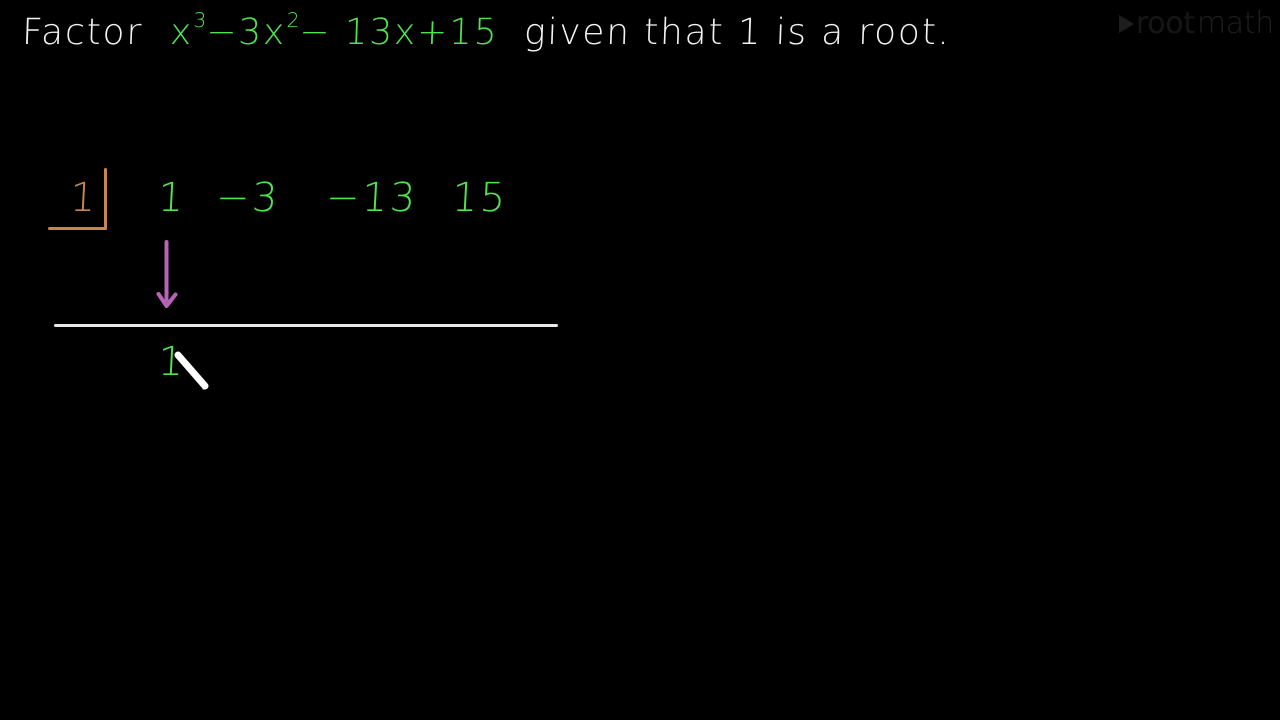 This screenshot has height=720, width=1280. What do you see at coordinates (358, 32) in the screenshot?
I see `poly-term3: − 13x` at bounding box center [358, 32].